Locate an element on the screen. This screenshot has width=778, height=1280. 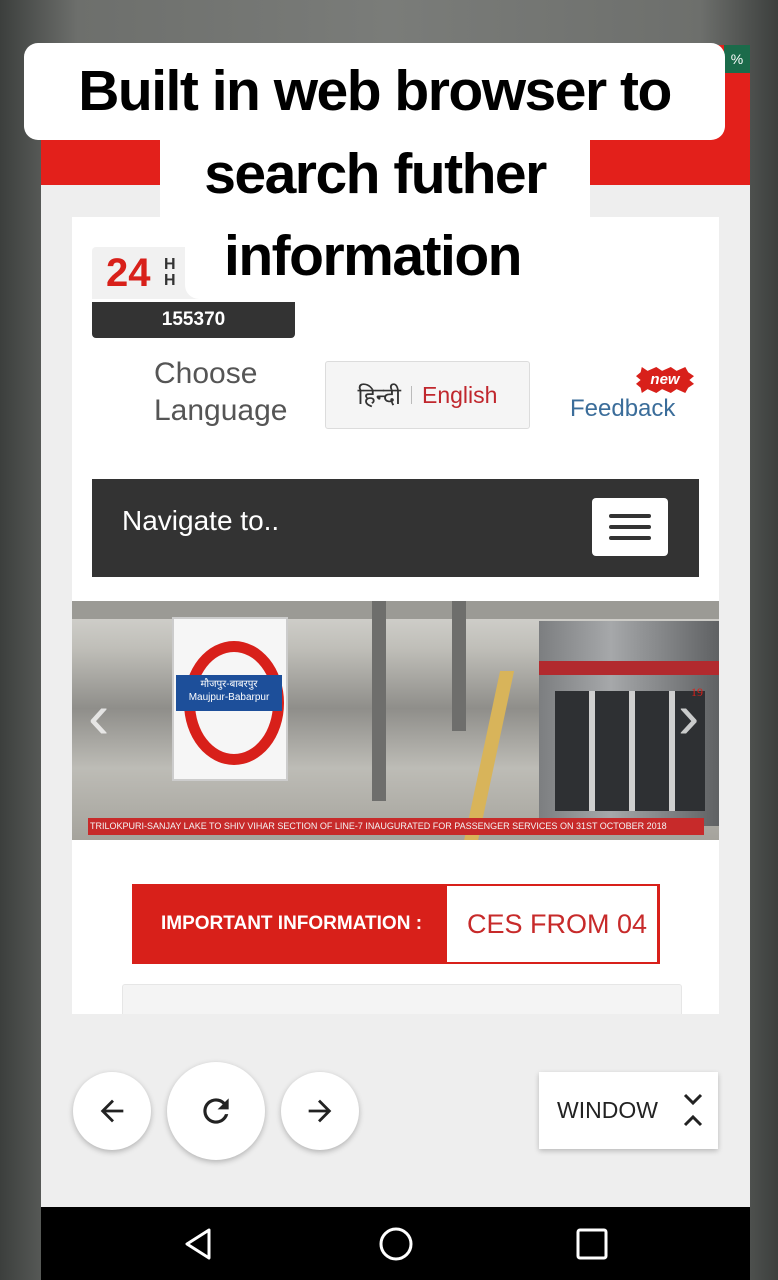
station-name-bar: मौजपुर-बाबरपुर Maujpur-Babarpur is located at coordinates (229, 693).